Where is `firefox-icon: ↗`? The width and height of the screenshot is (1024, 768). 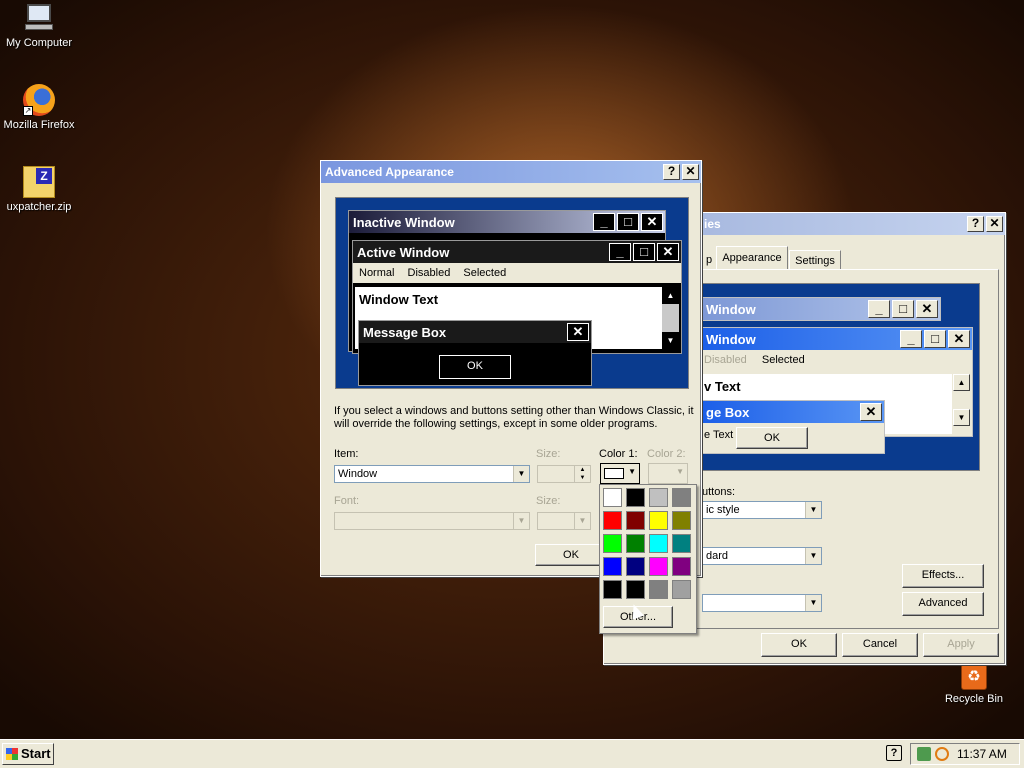 firefox-icon: ↗ is located at coordinates (39, 100).